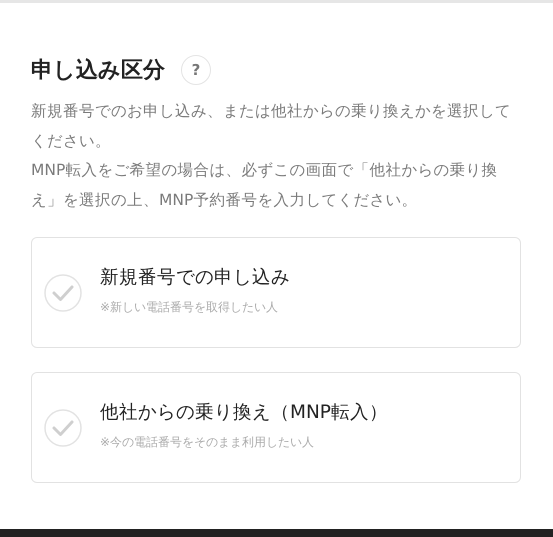 The width and height of the screenshot is (553, 537). Describe the element at coordinates (196, 70) in the screenshot. I see `help-button: ?` at that location.